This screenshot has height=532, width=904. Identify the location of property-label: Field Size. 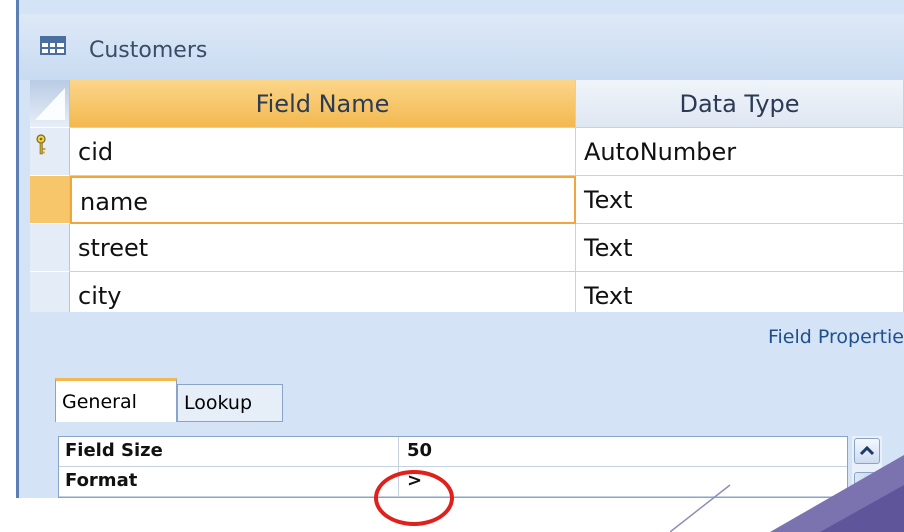
(229, 451).